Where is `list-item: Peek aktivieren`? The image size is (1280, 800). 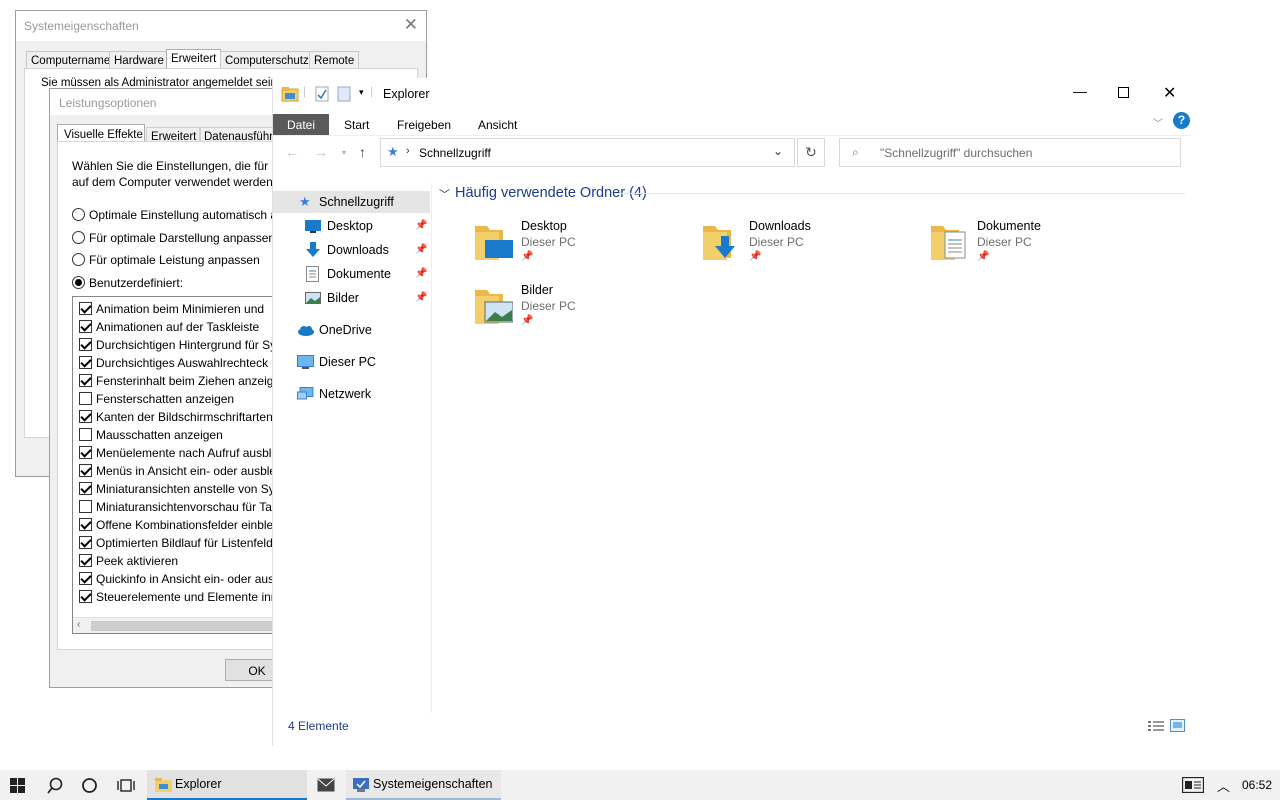
list-item: Peek aktivieren is located at coordinates (189, 561).